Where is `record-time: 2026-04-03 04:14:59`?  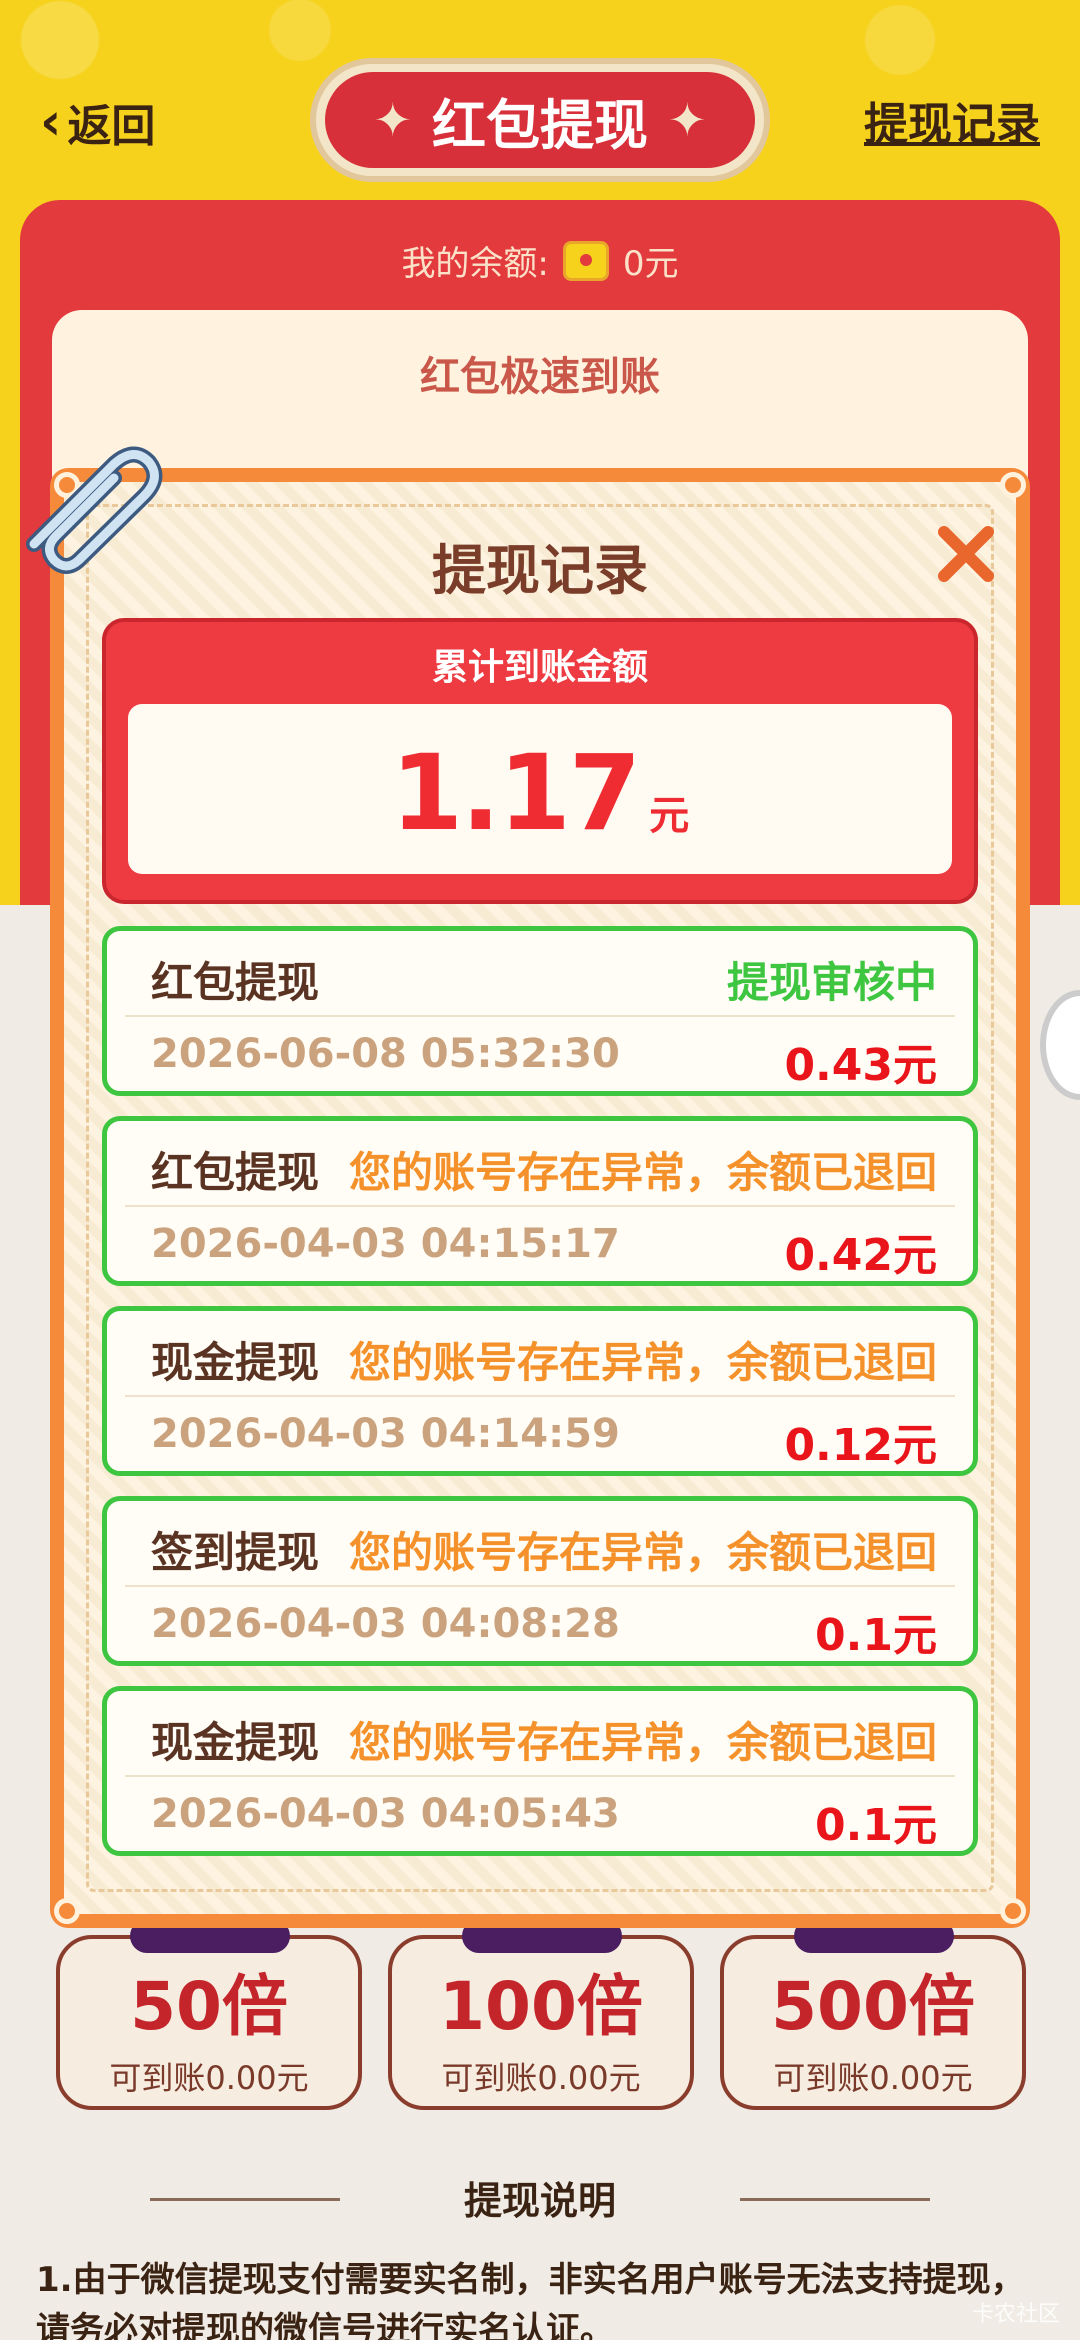
record-time: 2026-04-03 04:14:59 is located at coordinates (385, 1434).